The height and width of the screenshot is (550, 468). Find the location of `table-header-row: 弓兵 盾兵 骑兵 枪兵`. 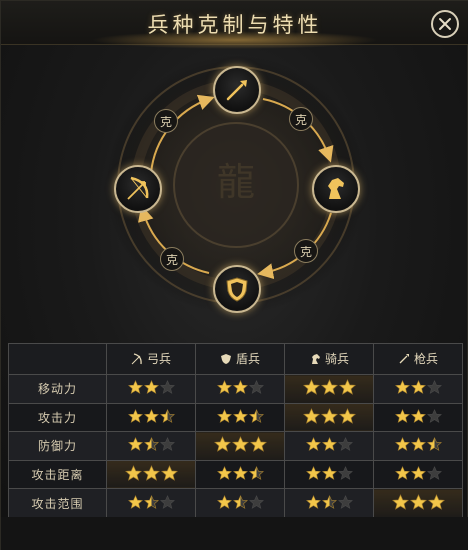

table-header-row: 弓兵 盾兵 骑兵 枪兵 is located at coordinates (235, 359).